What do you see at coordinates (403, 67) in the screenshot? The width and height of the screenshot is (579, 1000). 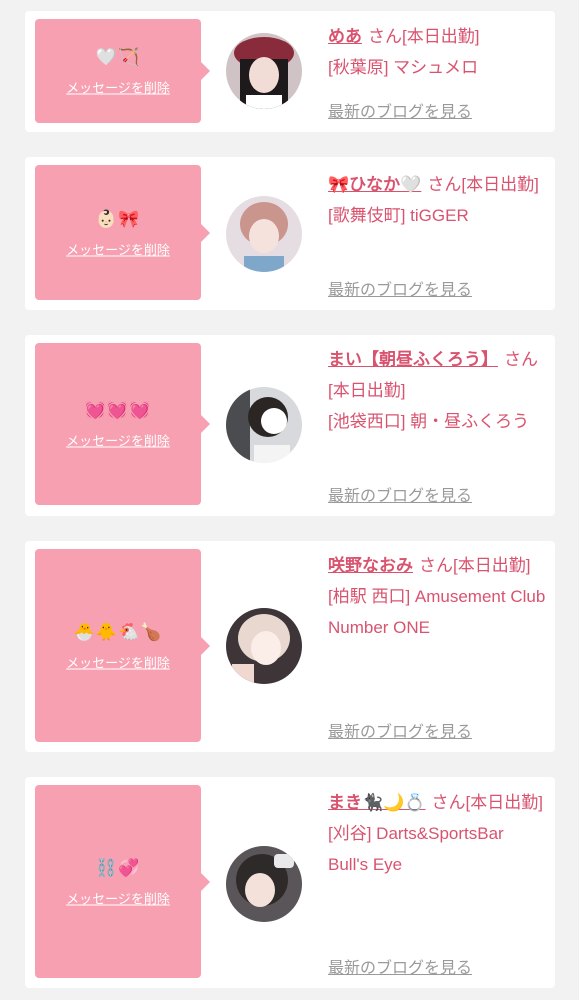 I see `shop-location: [秋葉原] マシュメロ` at bounding box center [403, 67].